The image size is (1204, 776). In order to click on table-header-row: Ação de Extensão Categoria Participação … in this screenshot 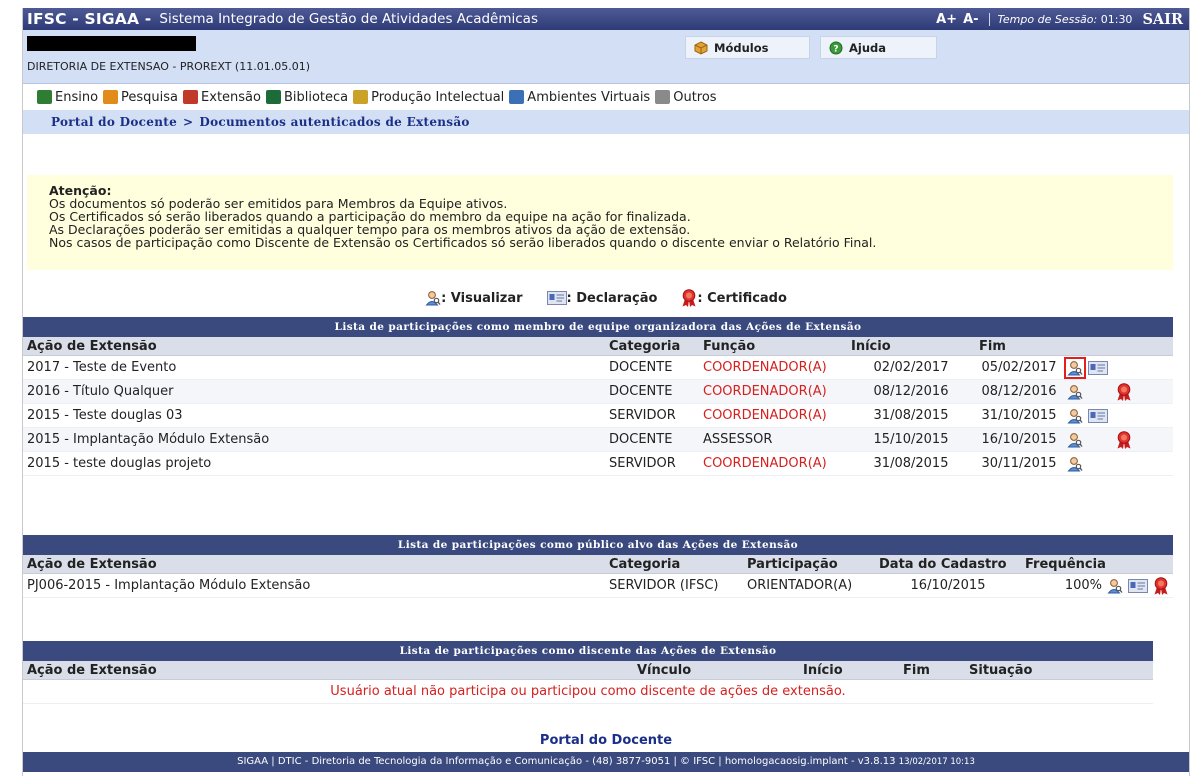, I will do `click(598, 564)`.